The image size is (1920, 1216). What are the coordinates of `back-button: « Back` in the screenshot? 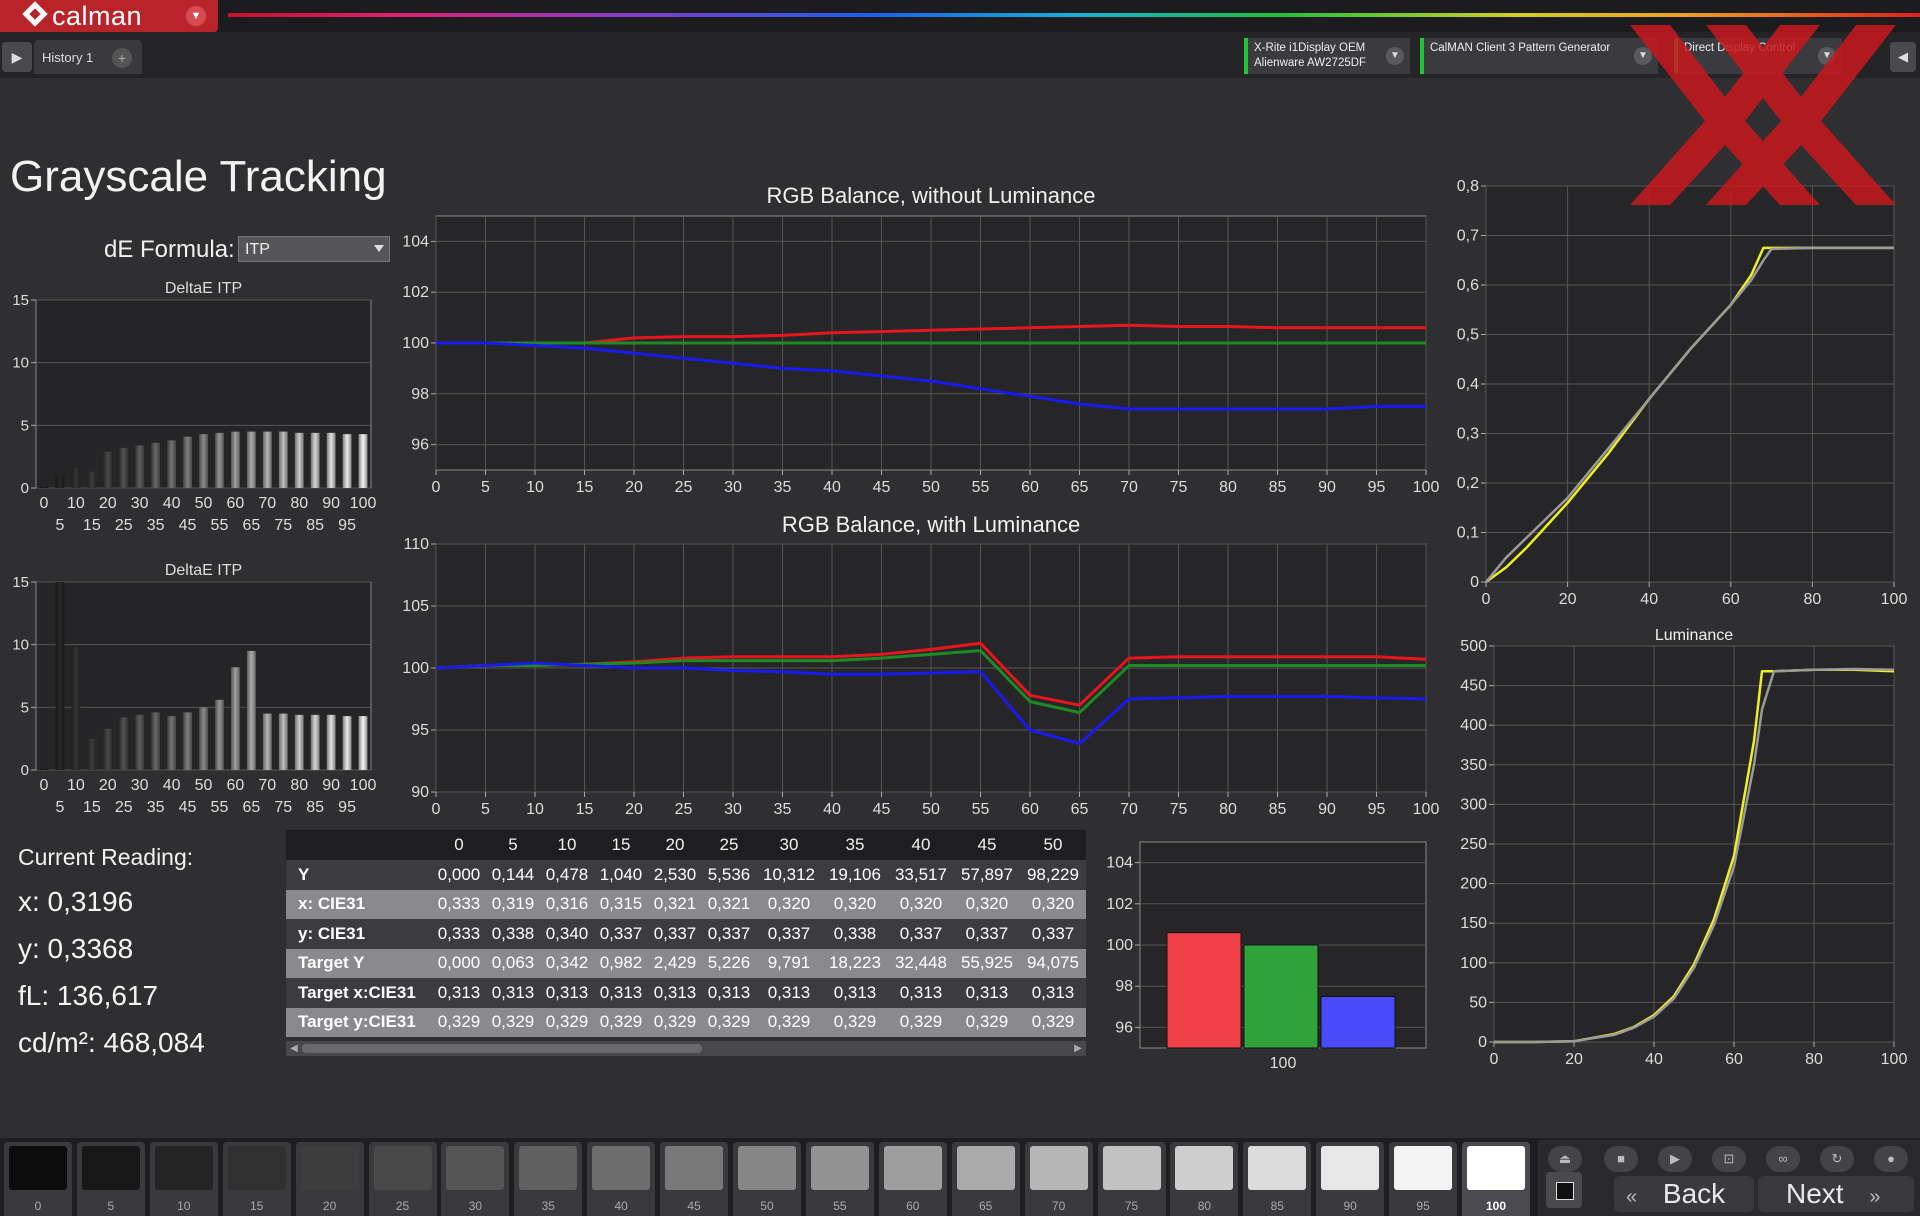 It's located at (1684, 1194).